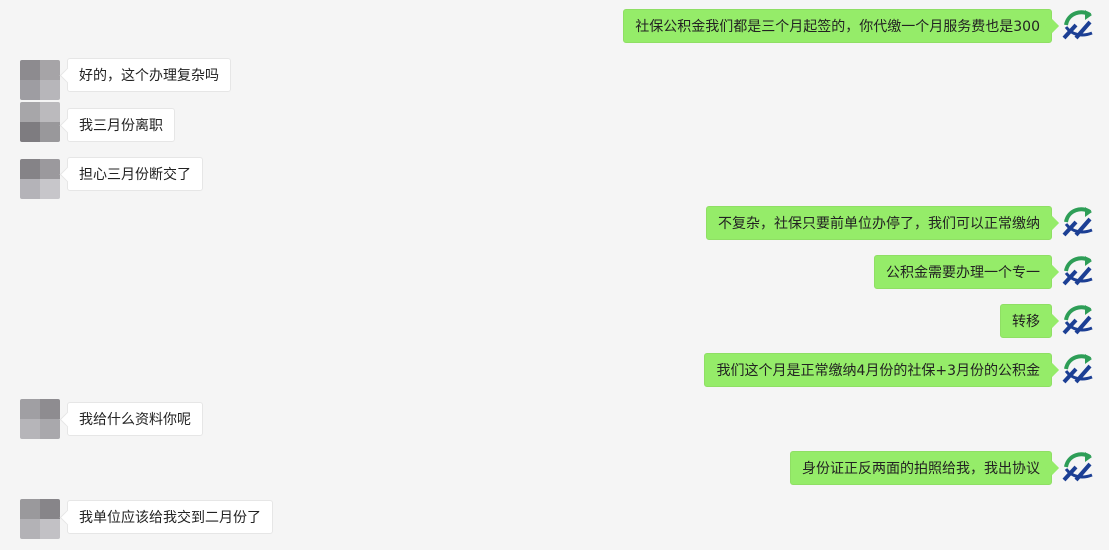 Image resolution: width=1109 pixels, height=550 pixels. I want to click on outgoing-message-bubble: 身份证正反两面的拍照给我，我出协议, so click(921, 468).